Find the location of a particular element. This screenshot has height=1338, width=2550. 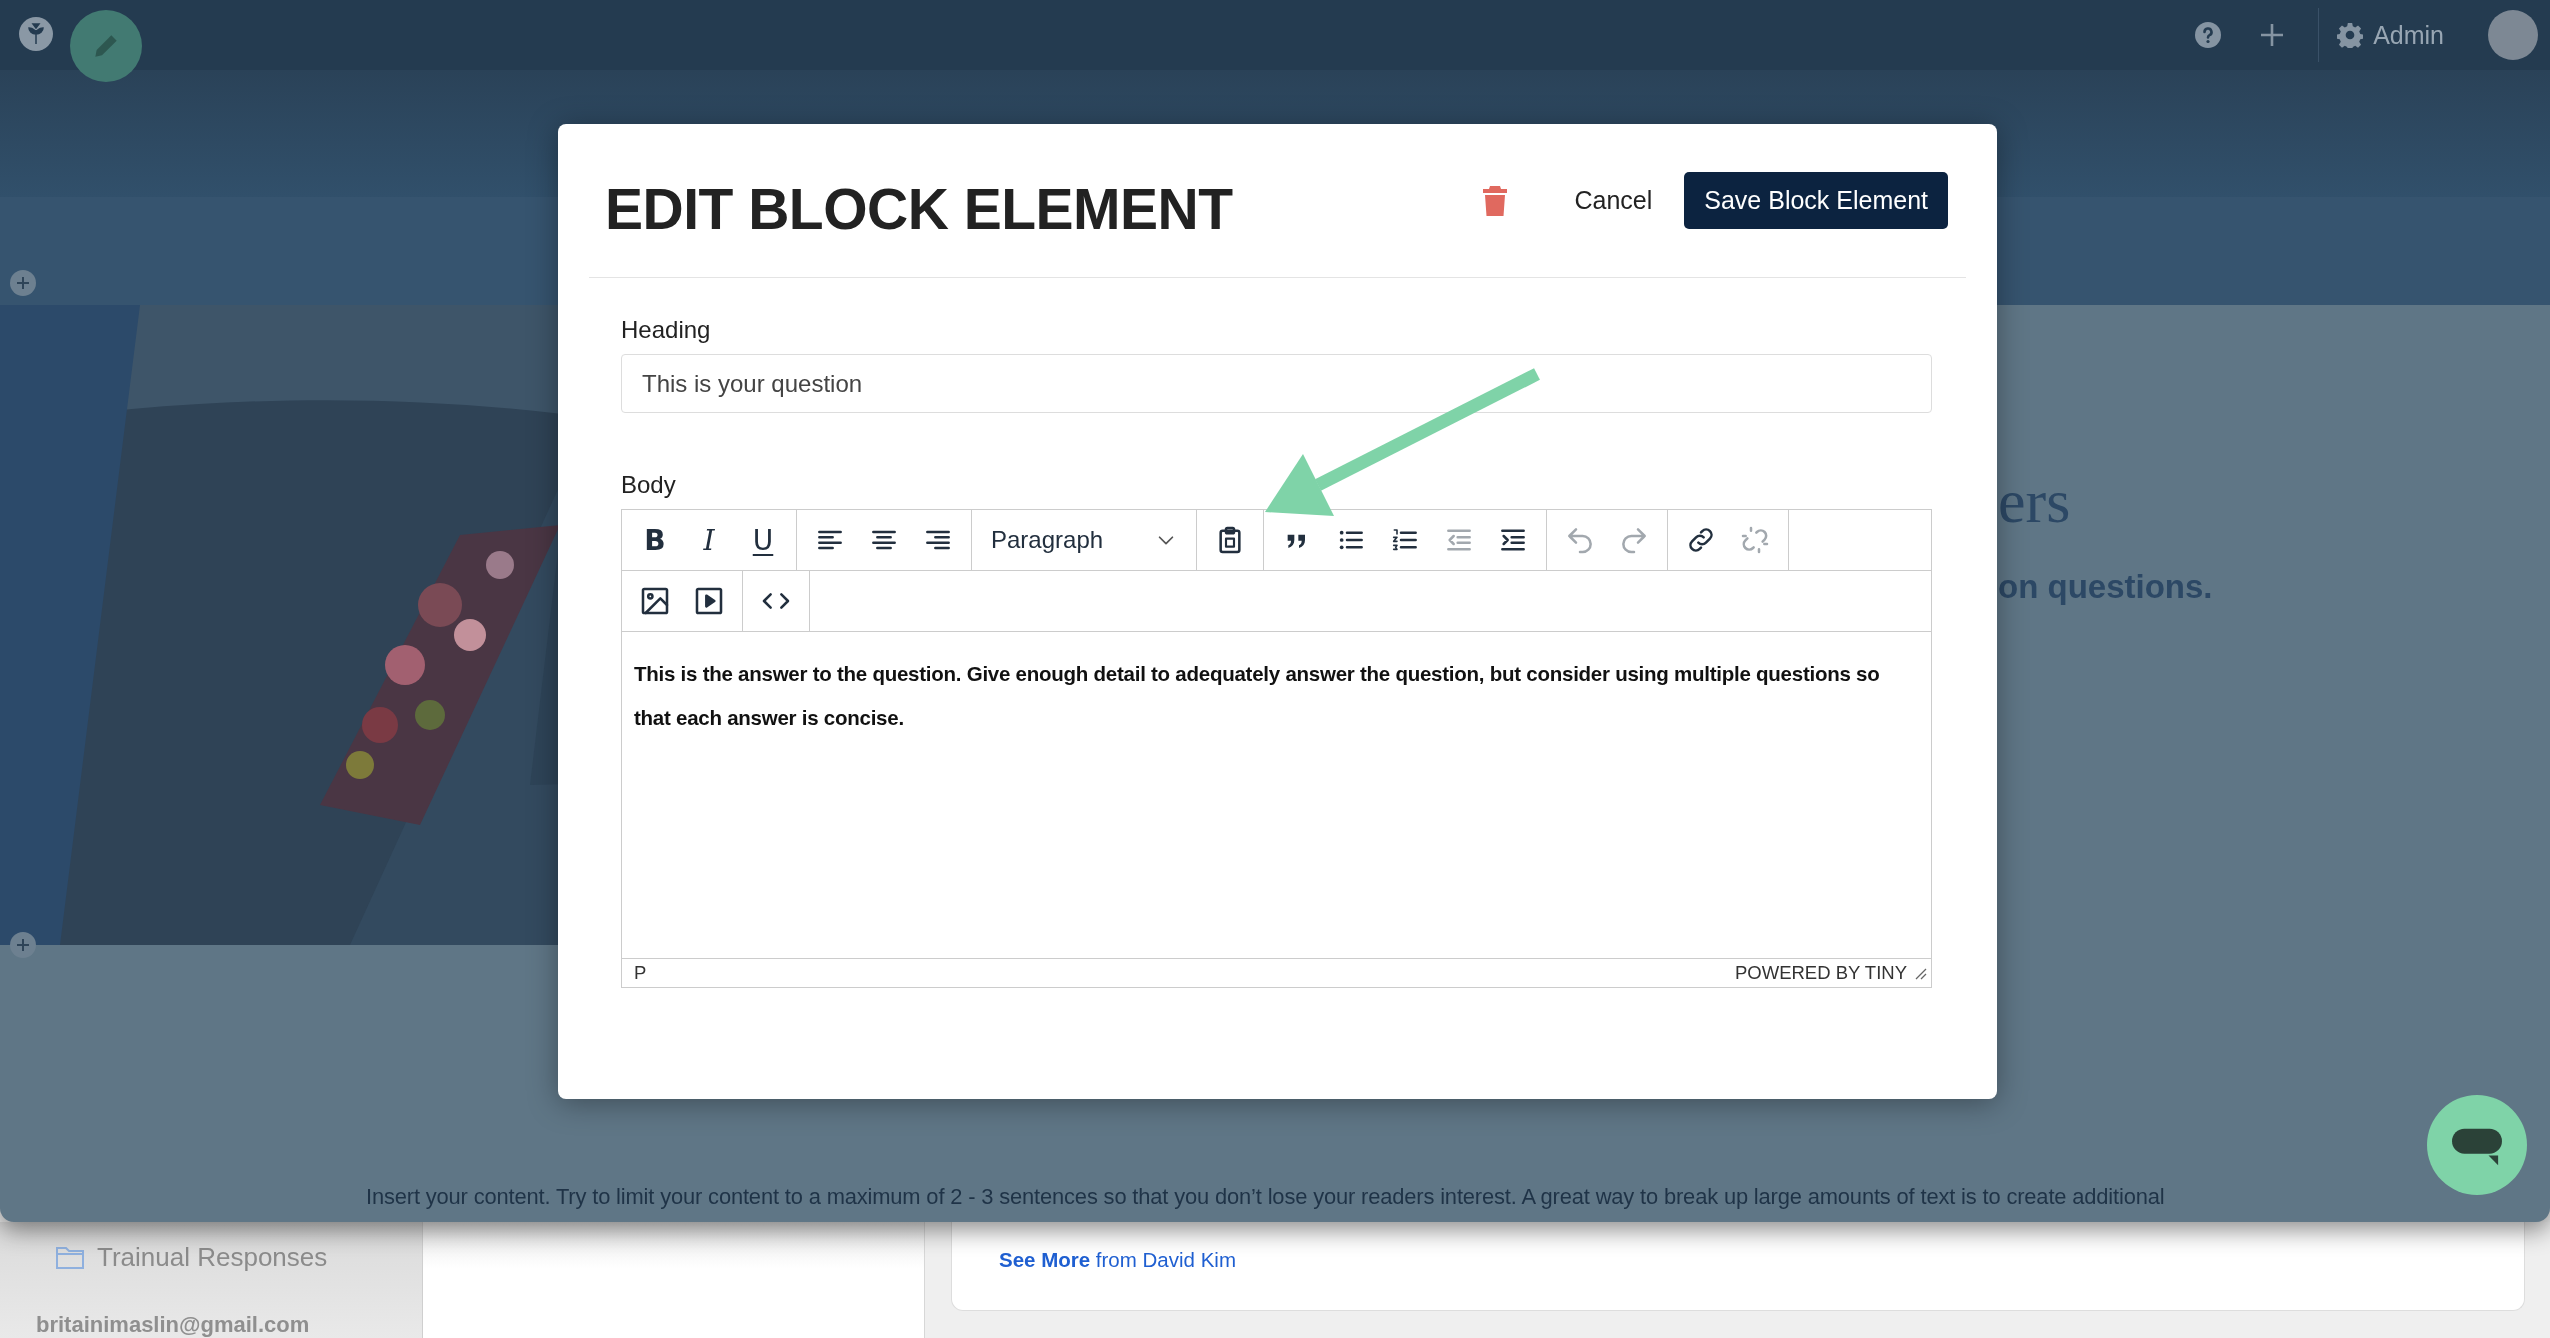

italic-button: I is located at coordinates (709, 540).